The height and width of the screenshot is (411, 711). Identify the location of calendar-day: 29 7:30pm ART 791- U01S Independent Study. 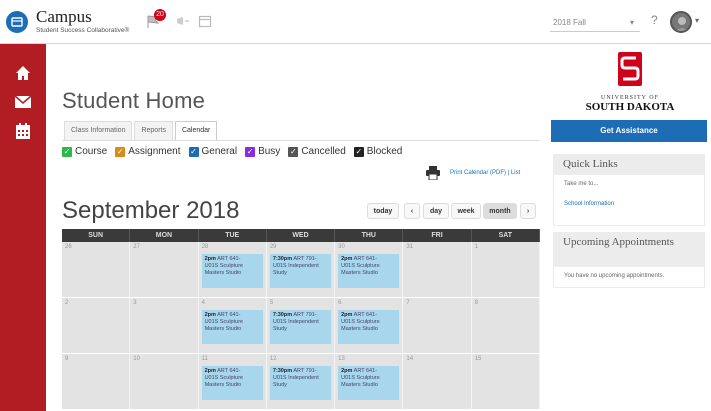
(301, 269).